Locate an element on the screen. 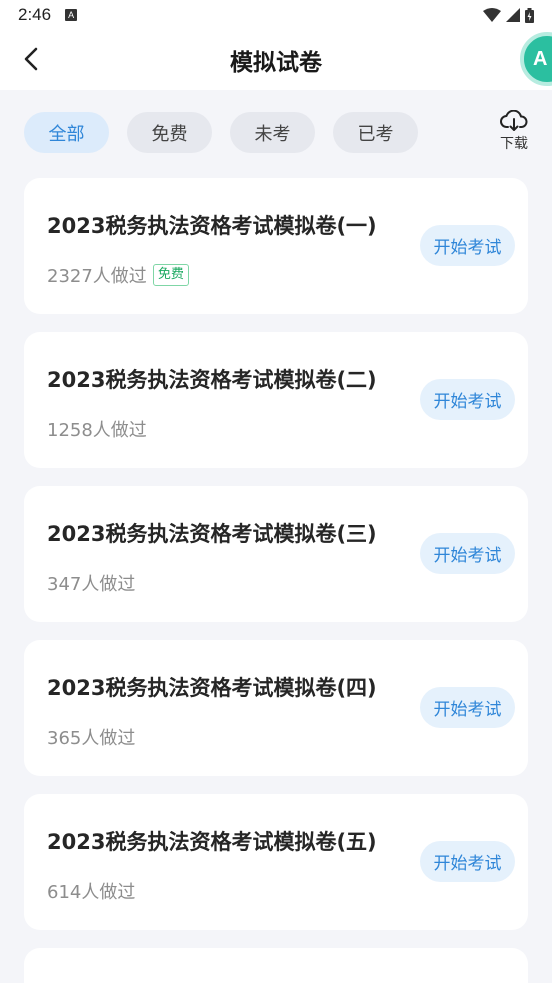 This screenshot has height=983, width=552. paper-meta: 2327人做过 免费 is located at coordinates (118, 275).